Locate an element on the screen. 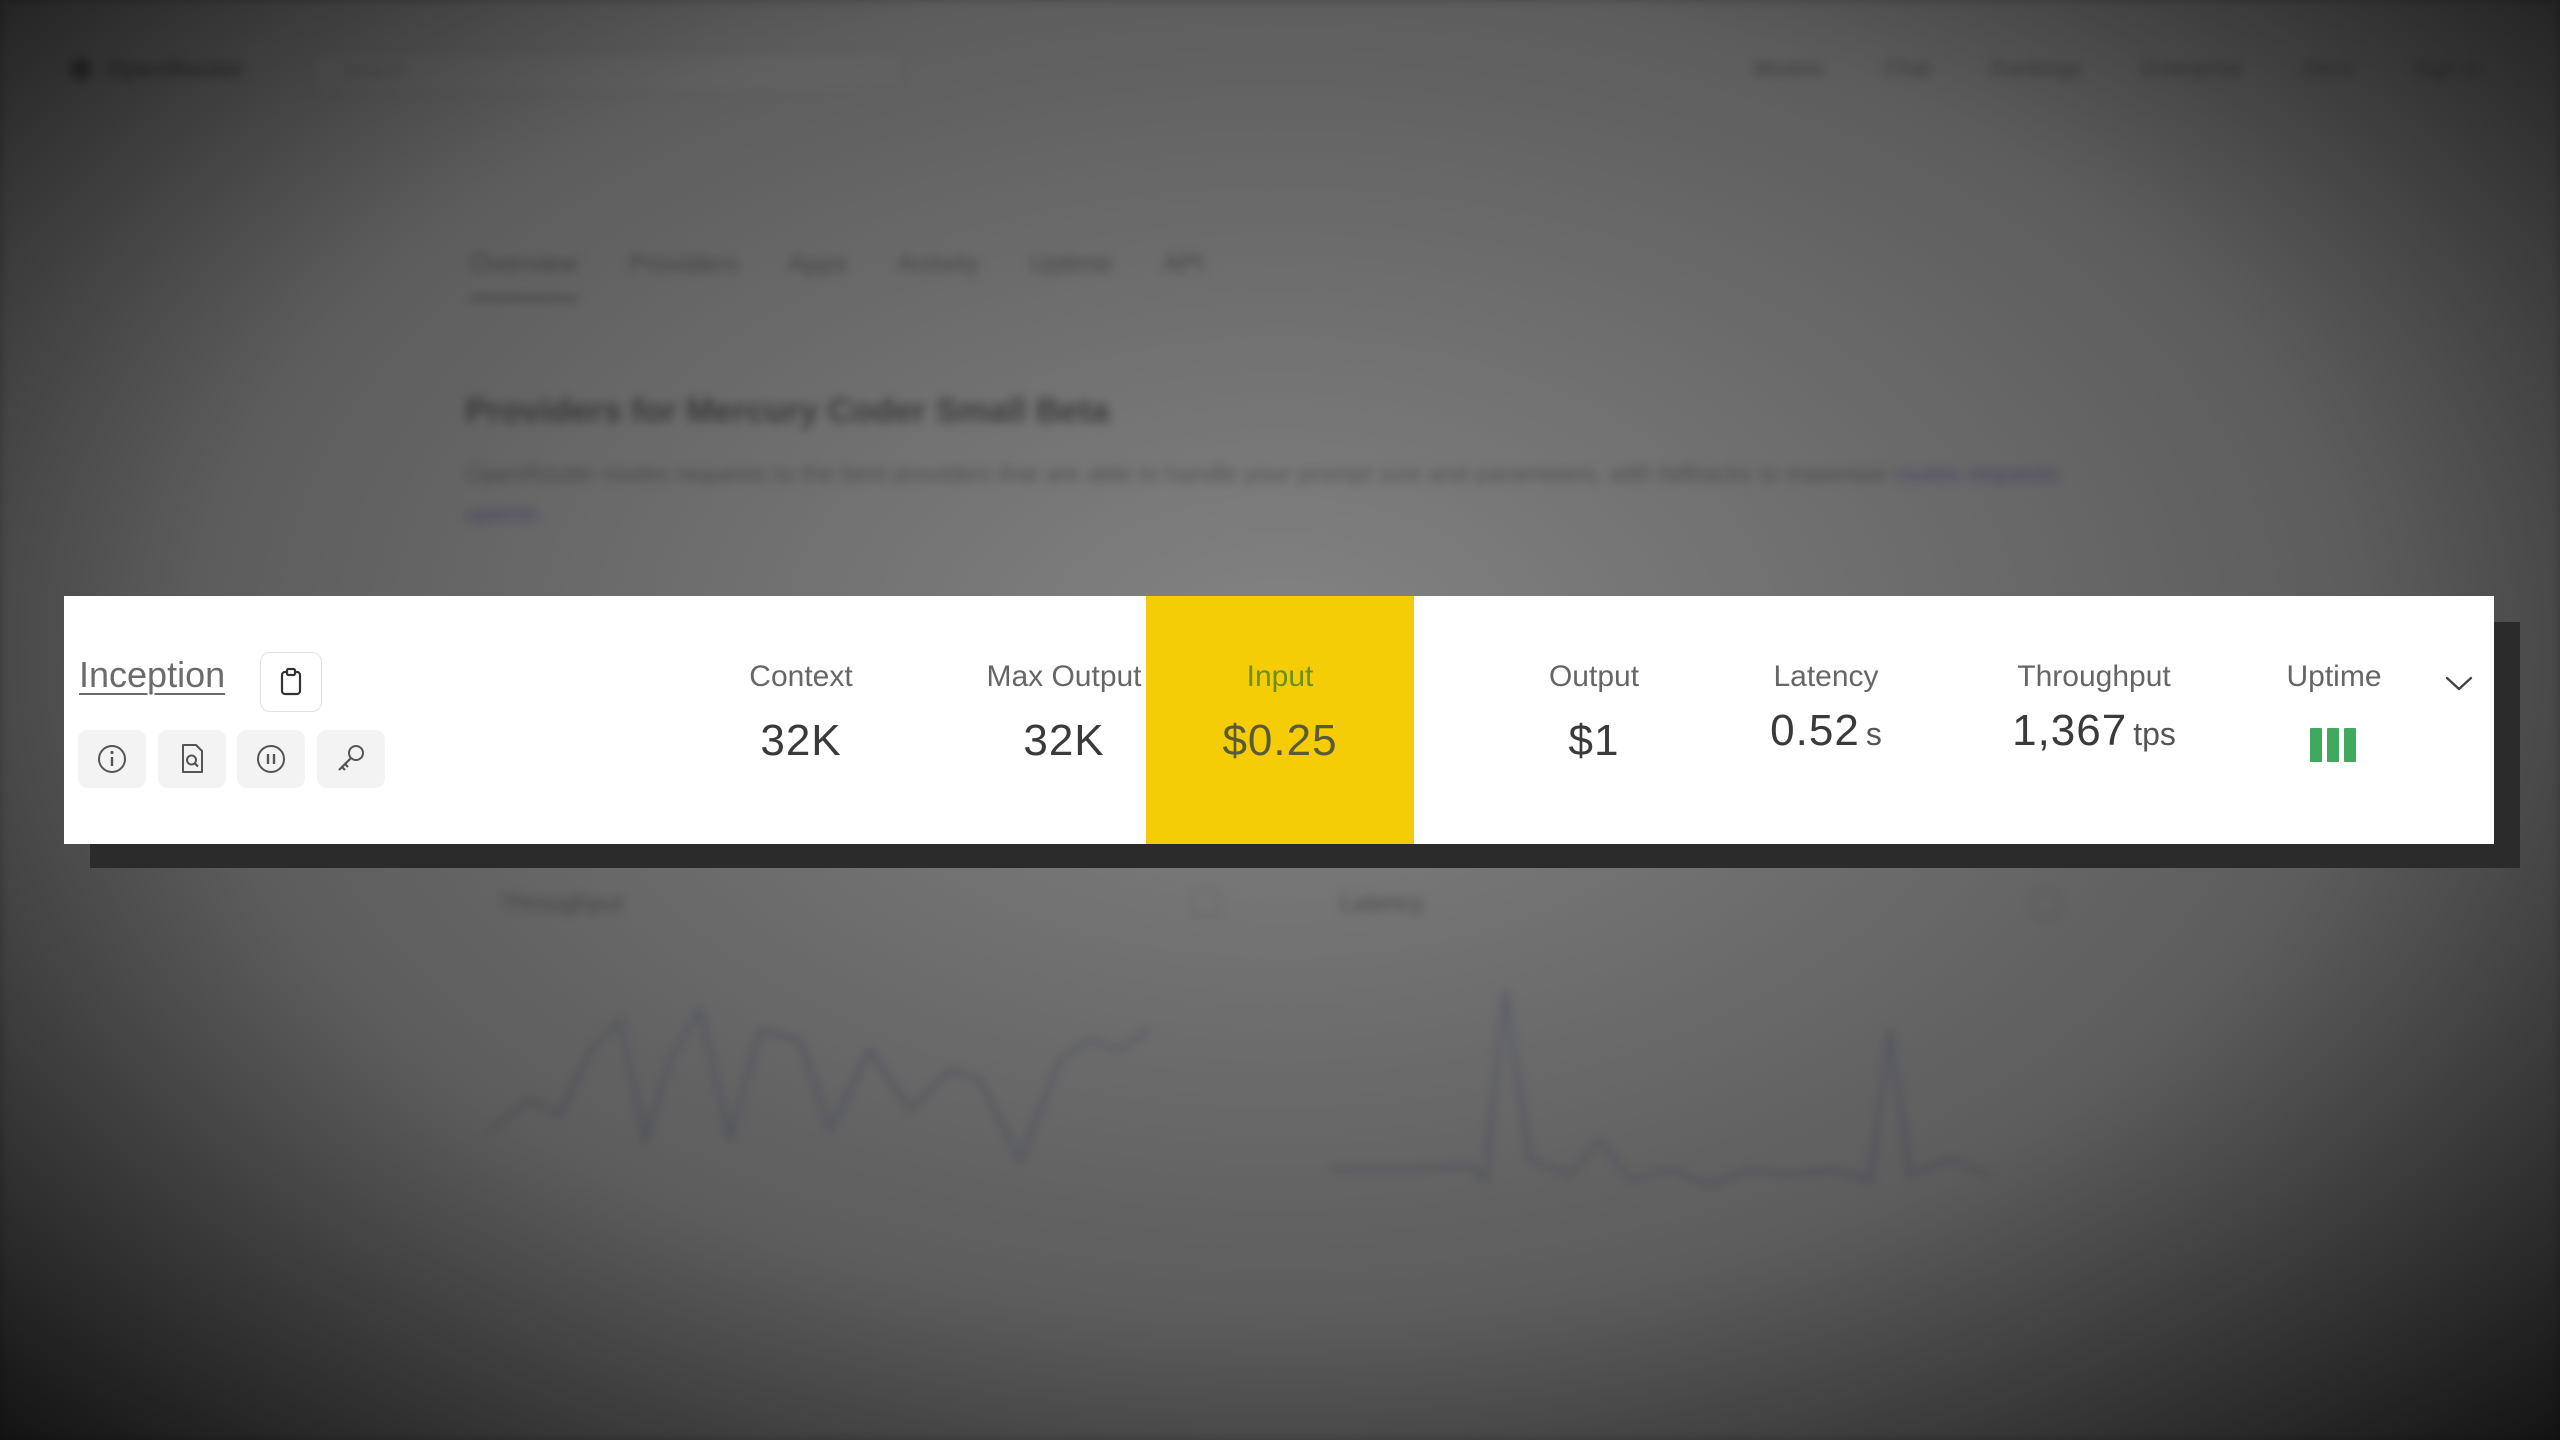 This screenshot has height=1440, width=2560. metric-value: 0.52 s is located at coordinates (1826, 731).